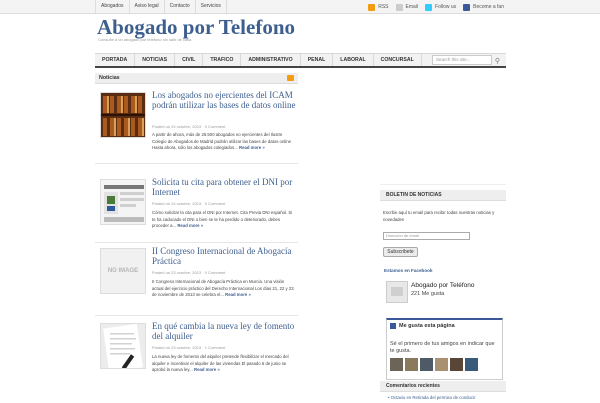  I want to click on facebook-likes-count: 221 Me gusta, so click(428, 294).